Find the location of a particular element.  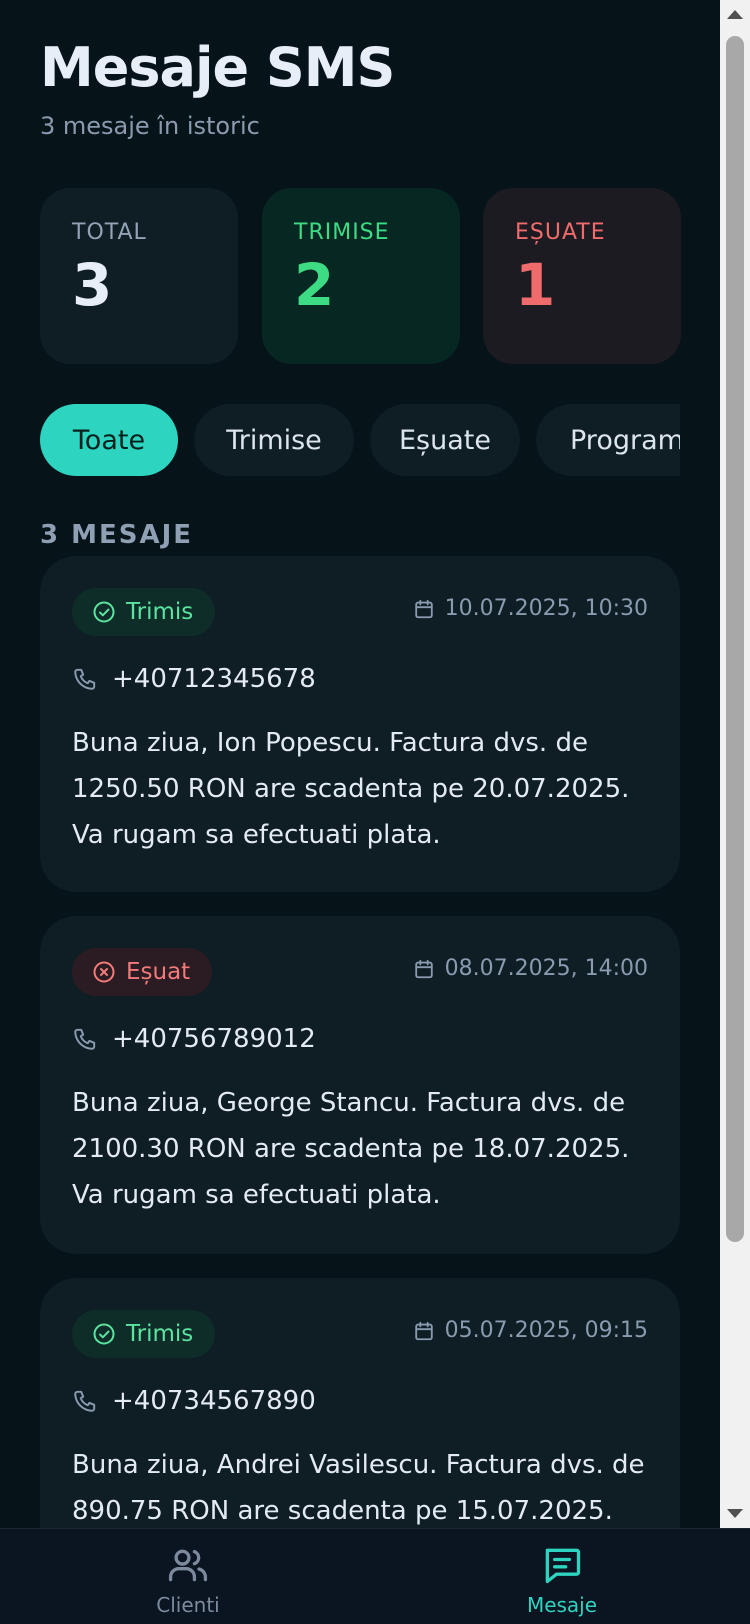

message-phone: +40712345678 is located at coordinates (194, 679).